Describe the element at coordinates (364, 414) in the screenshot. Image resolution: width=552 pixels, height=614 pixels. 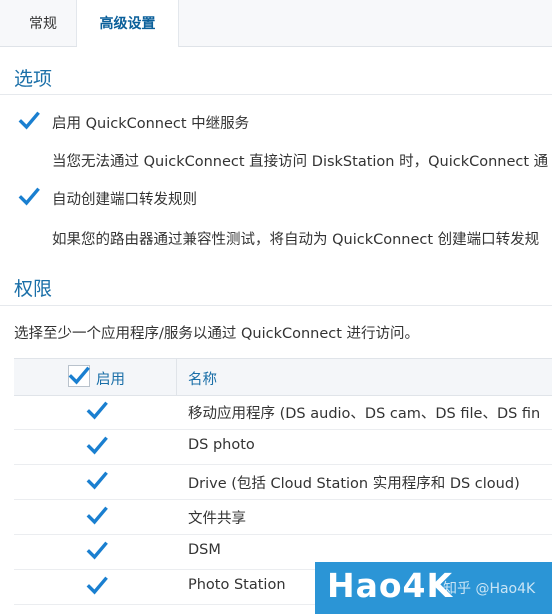
I see `row-name: 移动应用程序 (DS audio、DS cam、DS file、DS fin` at that location.